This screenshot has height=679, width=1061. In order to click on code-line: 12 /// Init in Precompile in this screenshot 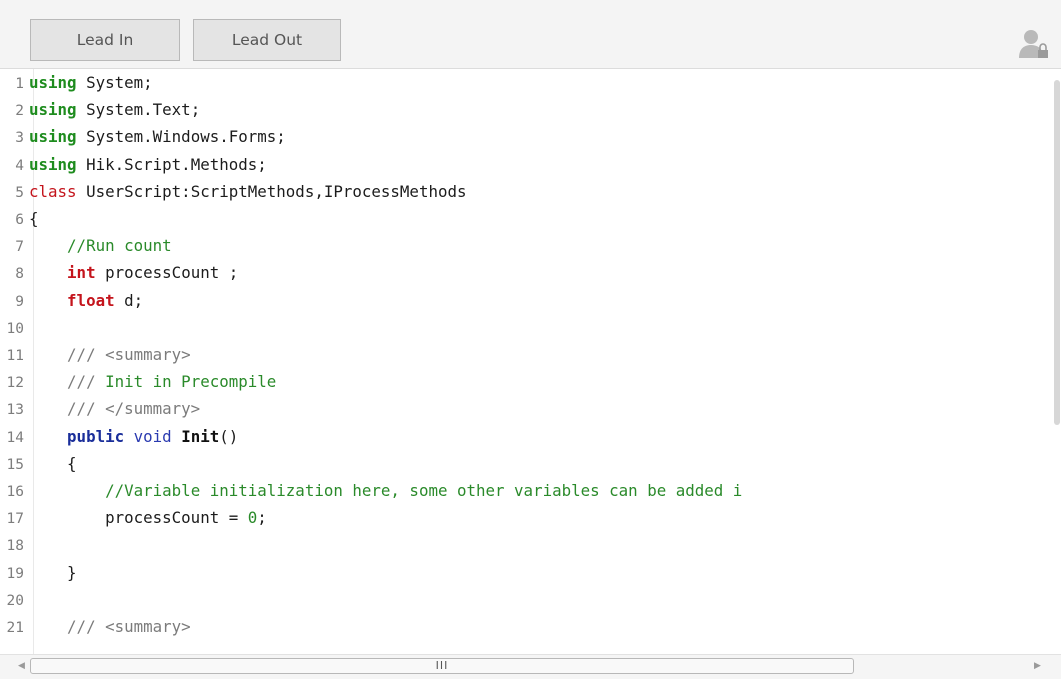, I will do `click(528, 381)`.